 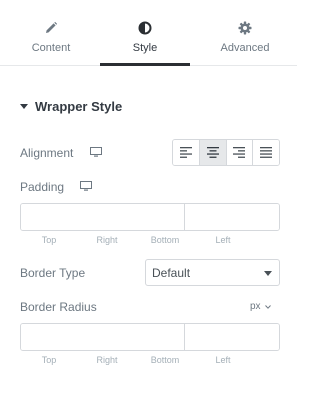 What do you see at coordinates (49, 240) in the screenshot?
I see `padding-top-label: Top` at bounding box center [49, 240].